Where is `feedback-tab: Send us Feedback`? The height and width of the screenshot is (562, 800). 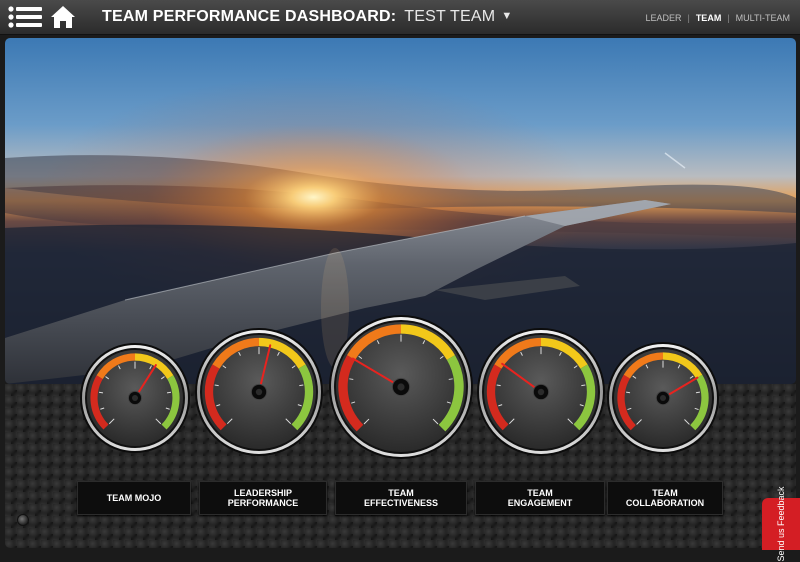 feedback-tab: Send us Feedback is located at coordinates (781, 524).